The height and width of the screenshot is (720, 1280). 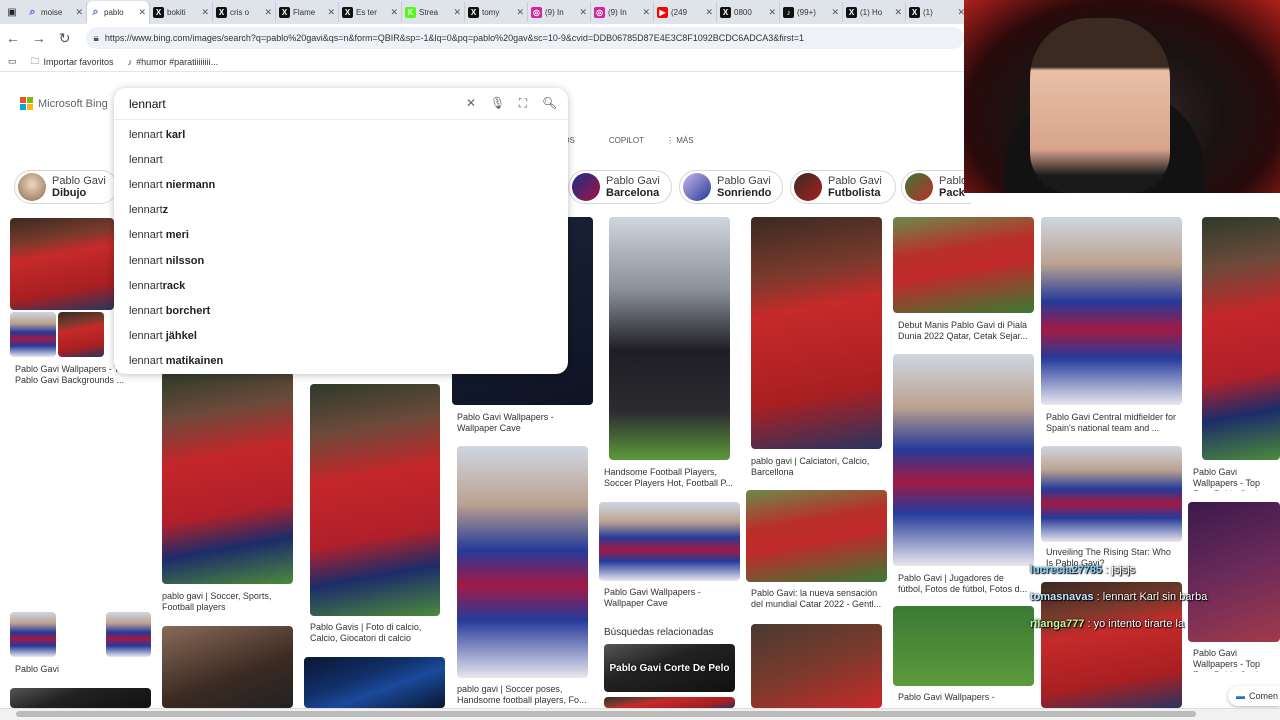 What do you see at coordinates (1254, 696) in the screenshot?
I see `comment-button: ▬ Comen` at bounding box center [1254, 696].